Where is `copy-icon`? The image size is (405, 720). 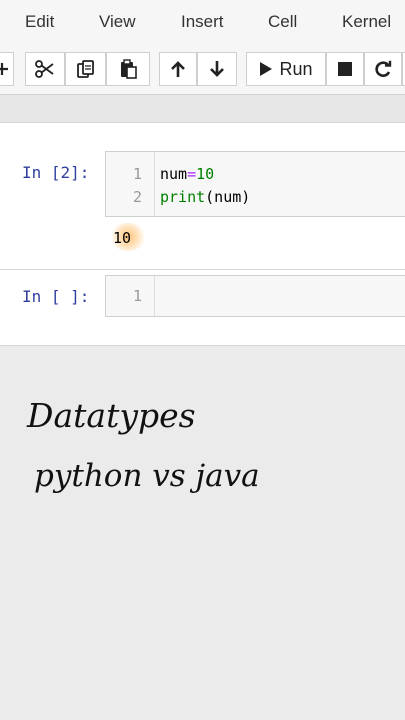 copy-icon is located at coordinates (86, 69).